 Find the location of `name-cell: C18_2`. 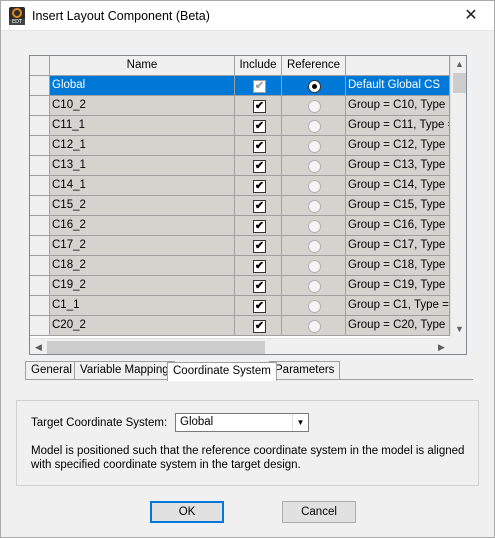

name-cell: C18_2 is located at coordinates (142, 266).